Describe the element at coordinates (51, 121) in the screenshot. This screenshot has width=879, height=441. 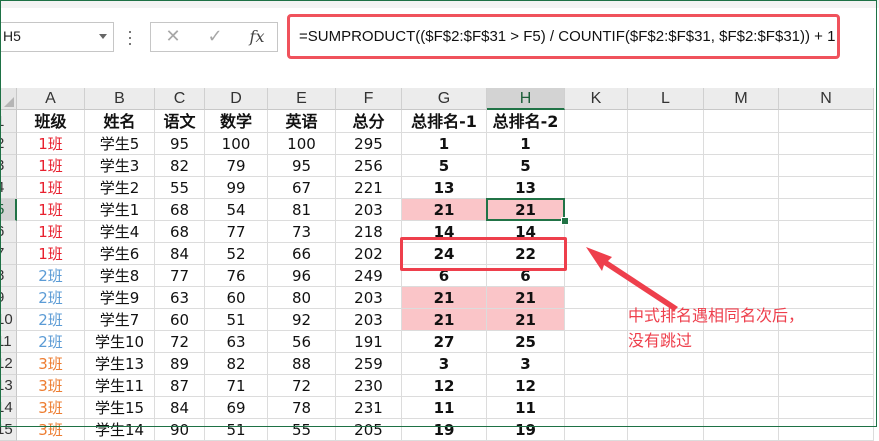
I see `header-cell: 班级` at that location.